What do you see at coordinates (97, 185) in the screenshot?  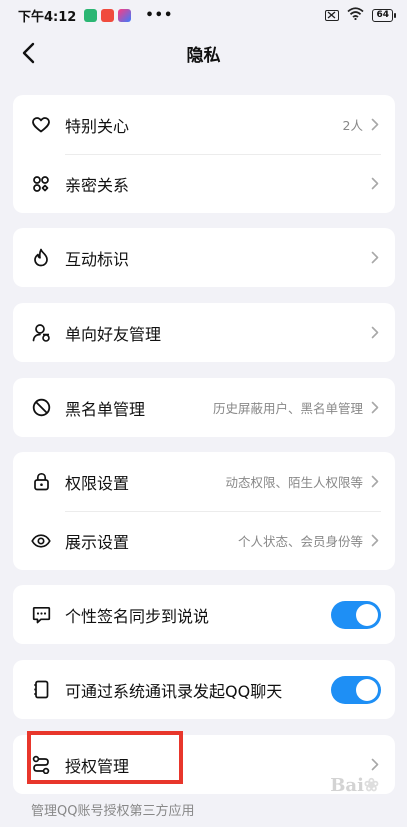 I see `row-label: 亲密关系` at bounding box center [97, 185].